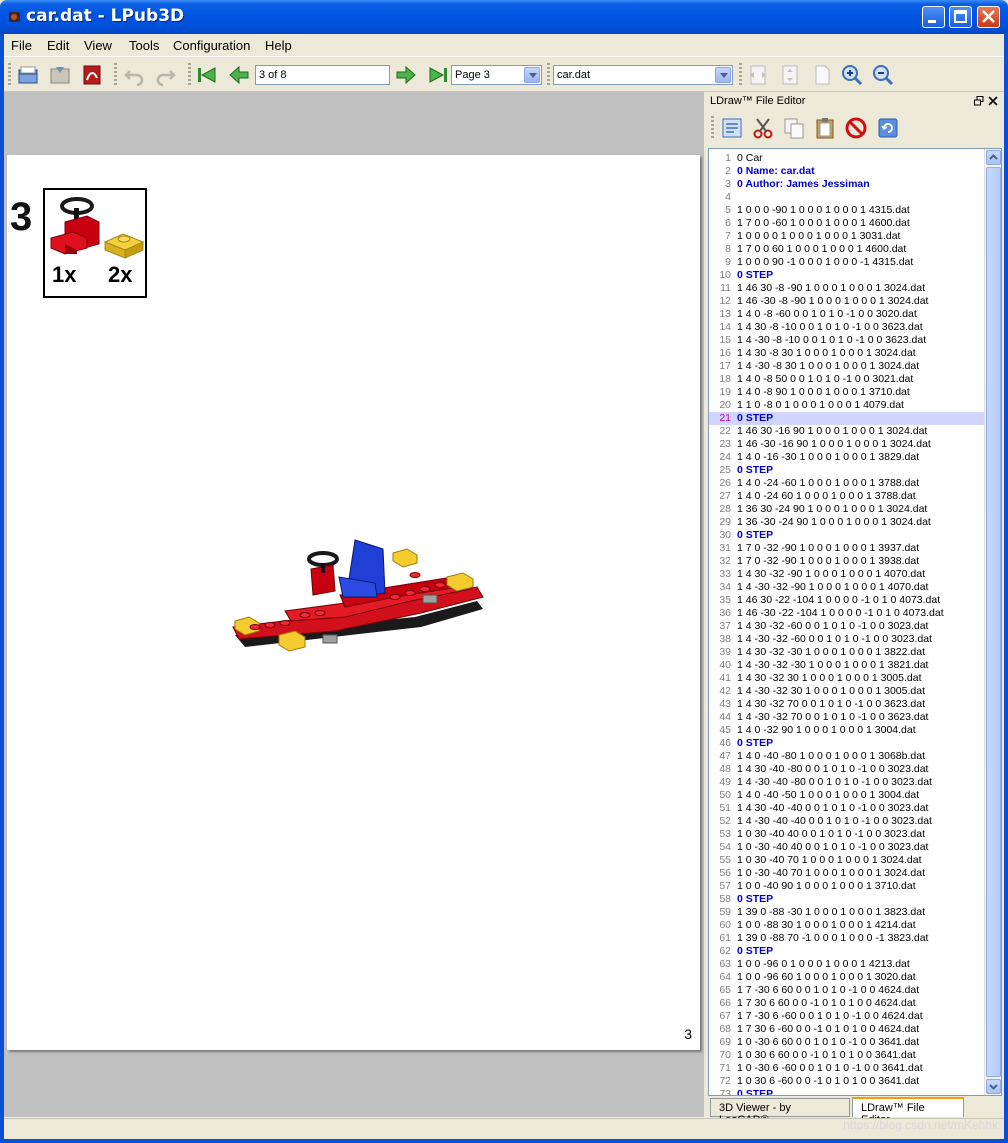 Image resolution: width=1008 pixels, height=1143 pixels. What do you see at coordinates (846, 964) in the screenshot?
I see `code-line: 63 1 0 0 -96 0 1 0 0 0 1 0 0 0 1 4213.dat` at bounding box center [846, 964].